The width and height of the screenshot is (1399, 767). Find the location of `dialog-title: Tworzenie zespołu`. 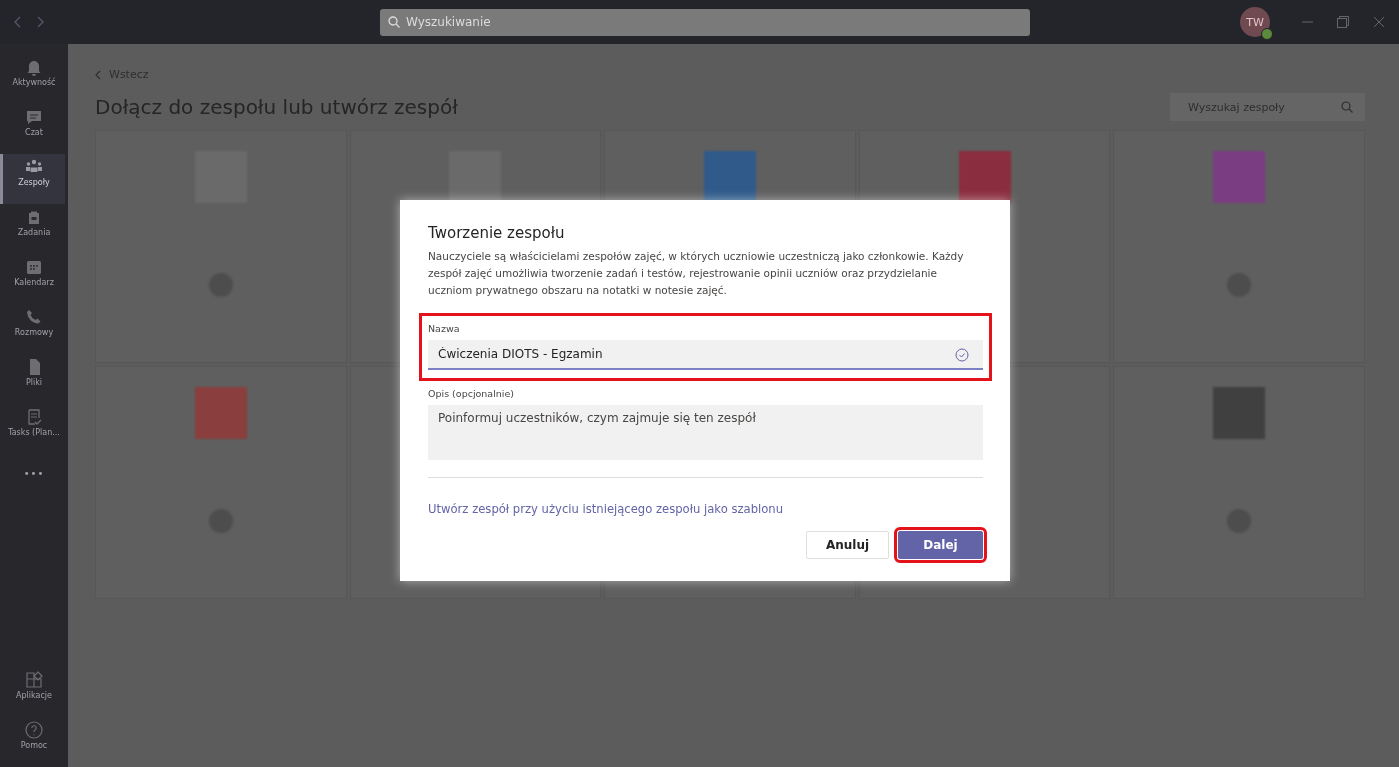

dialog-title: Tworzenie zespołu is located at coordinates (497, 233).